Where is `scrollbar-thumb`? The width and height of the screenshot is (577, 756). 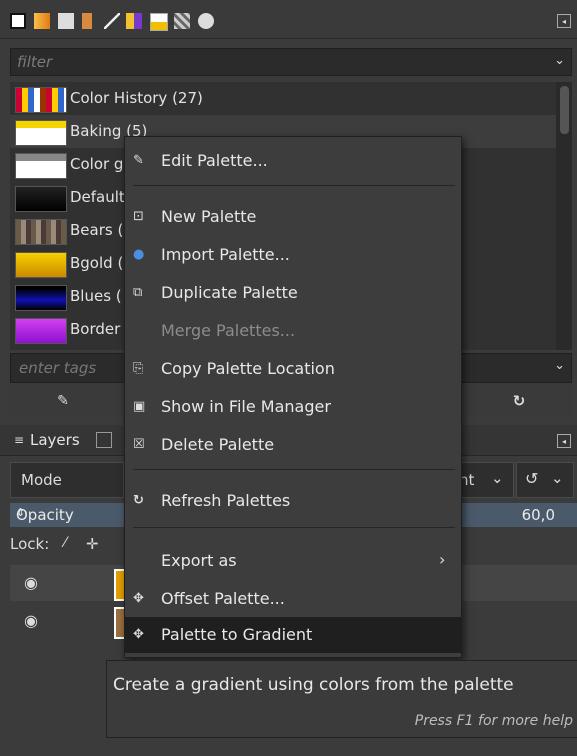 scrollbar-thumb is located at coordinates (564, 110).